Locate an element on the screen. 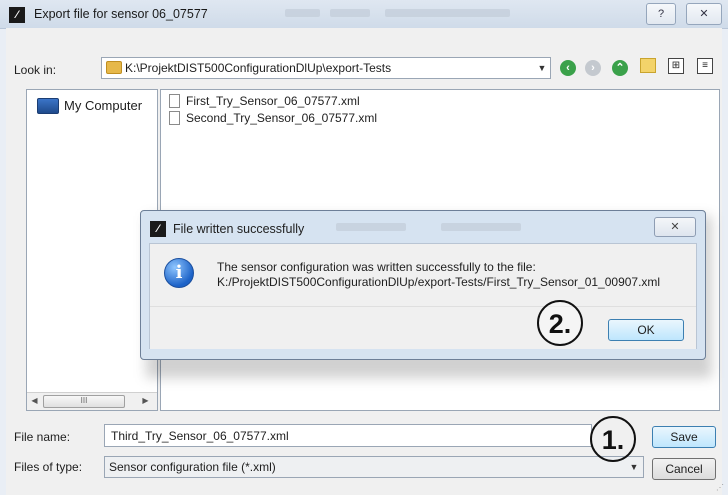 The width and height of the screenshot is (728, 495). message-box-footer: OK is located at coordinates (423, 327).